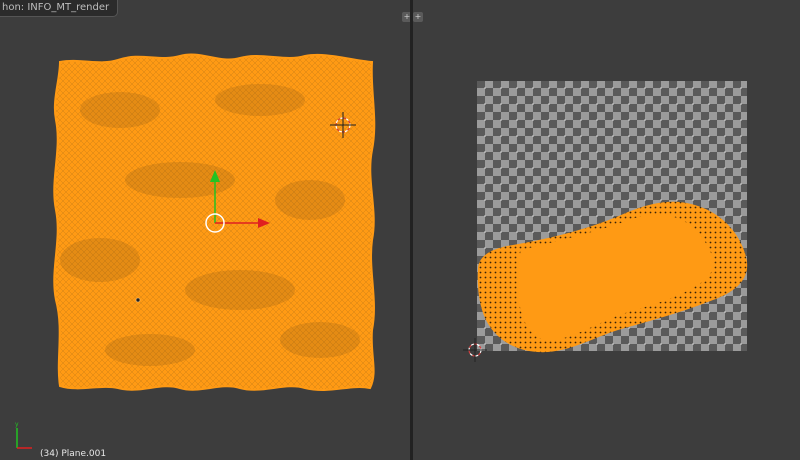 The width and height of the screenshot is (800, 460). Describe the element at coordinates (73, 454) in the screenshot. I see `object-status-label: (34) Plane.001` at that location.